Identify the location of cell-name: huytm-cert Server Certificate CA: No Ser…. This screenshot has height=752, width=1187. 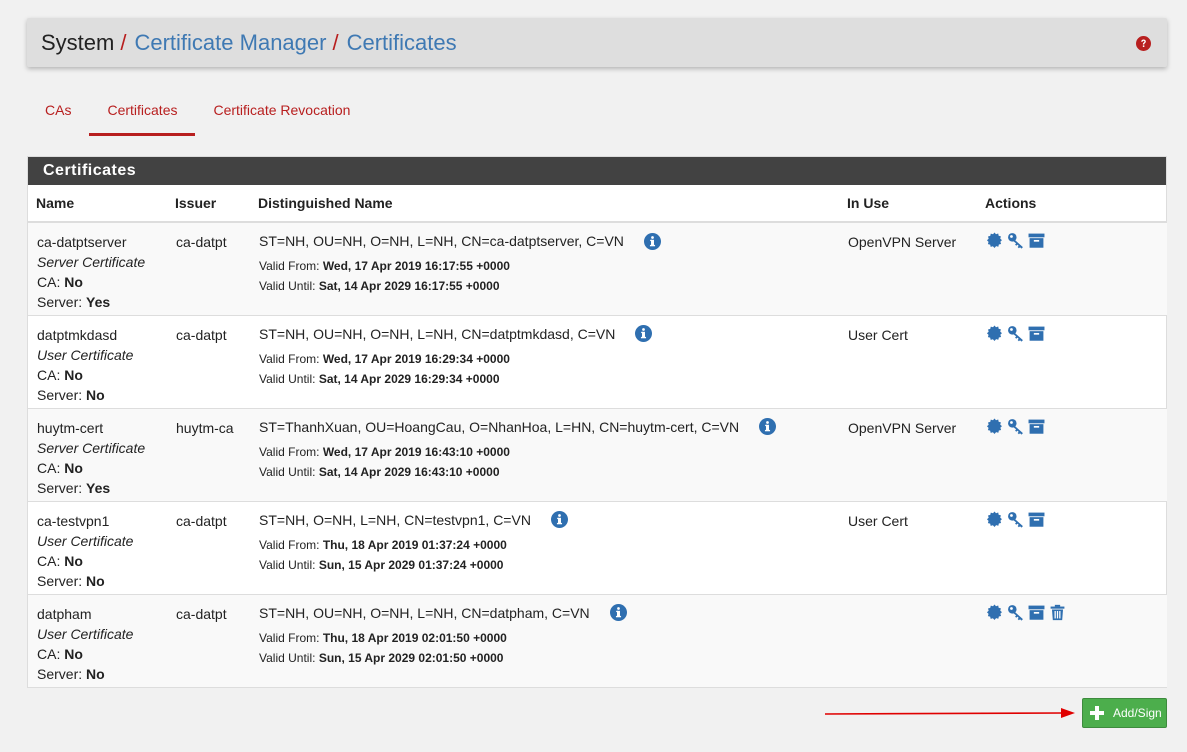
(97, 454).